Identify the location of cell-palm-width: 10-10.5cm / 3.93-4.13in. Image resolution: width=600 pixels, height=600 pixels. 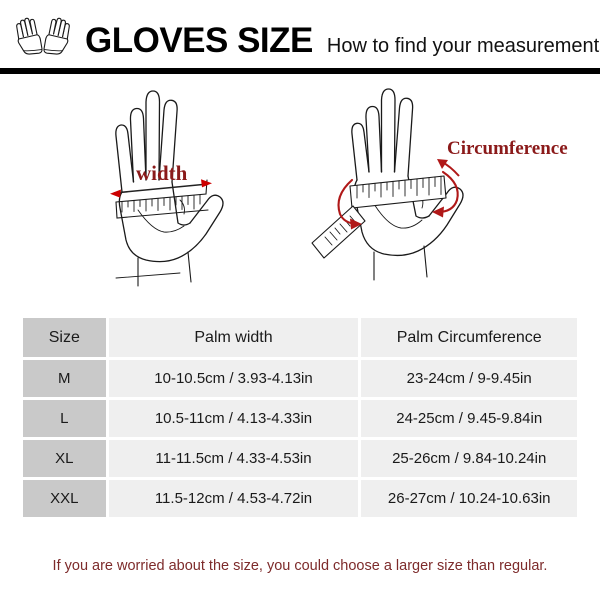
(233, 378).